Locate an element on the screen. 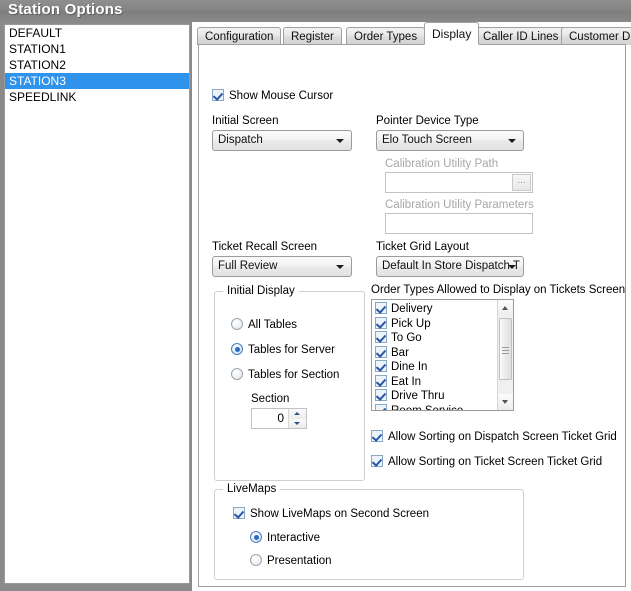 The width and height of the screenshot is (631, 591). list-item-label: Delivery is located at coordinates (412, 309).